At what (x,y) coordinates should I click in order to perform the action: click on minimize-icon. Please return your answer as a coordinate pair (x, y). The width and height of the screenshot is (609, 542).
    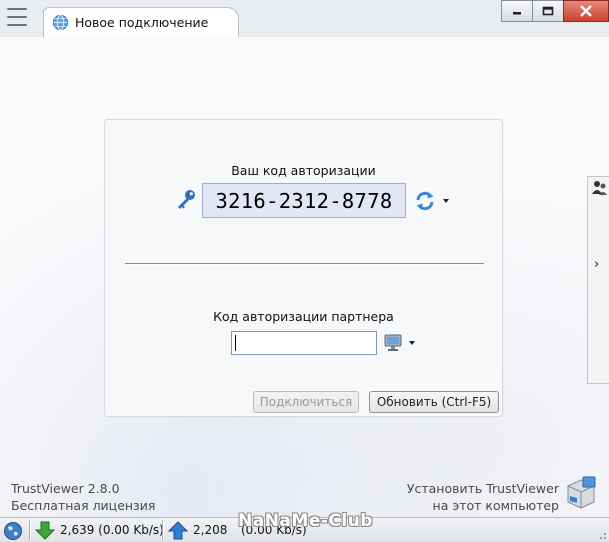
    Looking at the image, I should click on (517, 13).